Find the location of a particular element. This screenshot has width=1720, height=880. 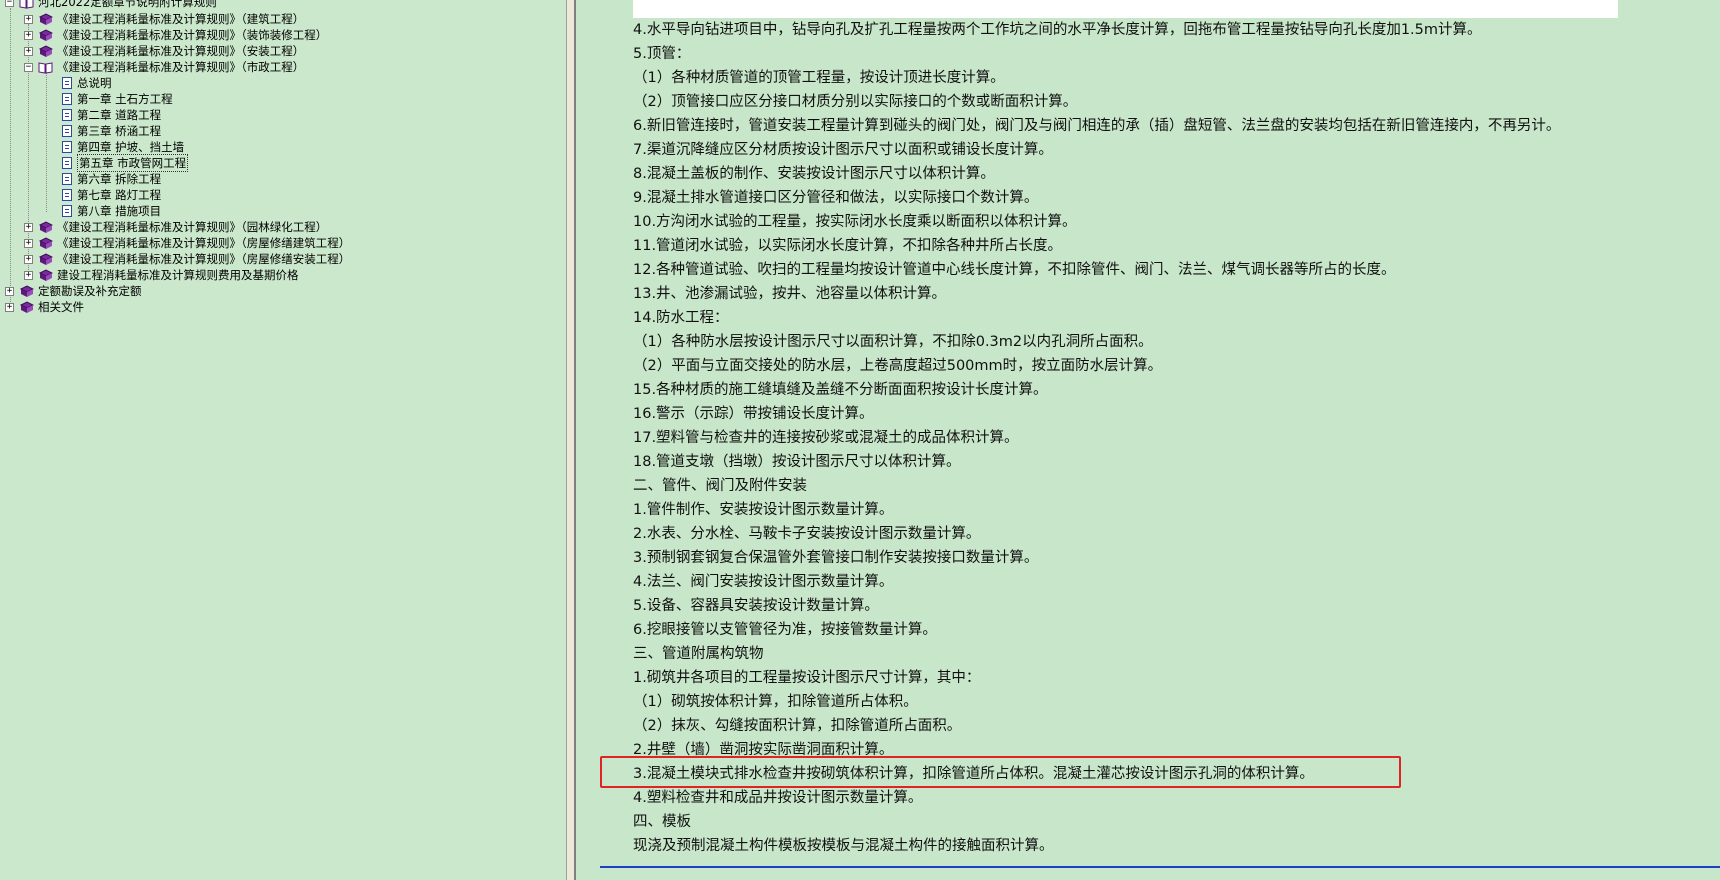

tree-item-chapter-5: 第五章 市政管网工程 is located at coordinates (125, 163).